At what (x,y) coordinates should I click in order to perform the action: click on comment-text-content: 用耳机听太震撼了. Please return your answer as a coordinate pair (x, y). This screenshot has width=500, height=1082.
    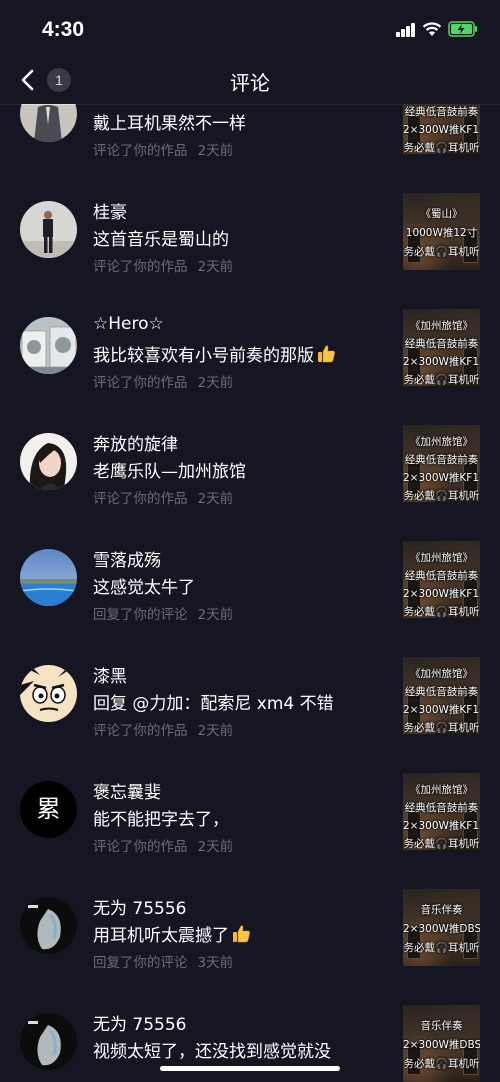
    Looking at the image, I should click on (161, 936).